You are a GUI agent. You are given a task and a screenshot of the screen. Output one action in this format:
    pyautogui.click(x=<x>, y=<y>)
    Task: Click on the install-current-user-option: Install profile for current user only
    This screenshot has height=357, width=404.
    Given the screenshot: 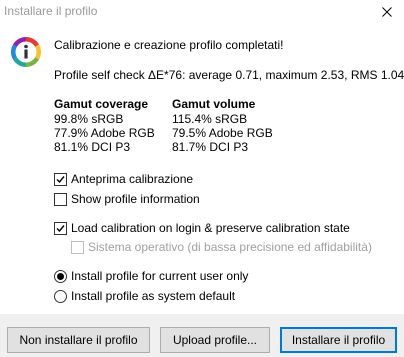 What is the action you would take?
    pyautogui.click(x=151, y=276)
    